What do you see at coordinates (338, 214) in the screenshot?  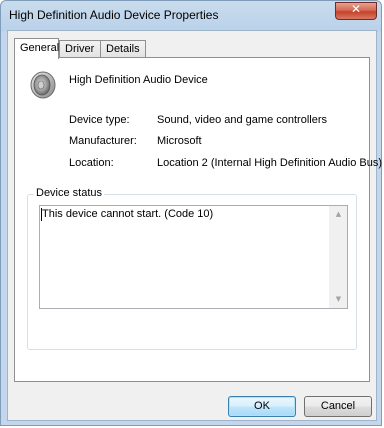 I see `scroll-up-arrow-icon: ▲` at bounding box center [338, 214].